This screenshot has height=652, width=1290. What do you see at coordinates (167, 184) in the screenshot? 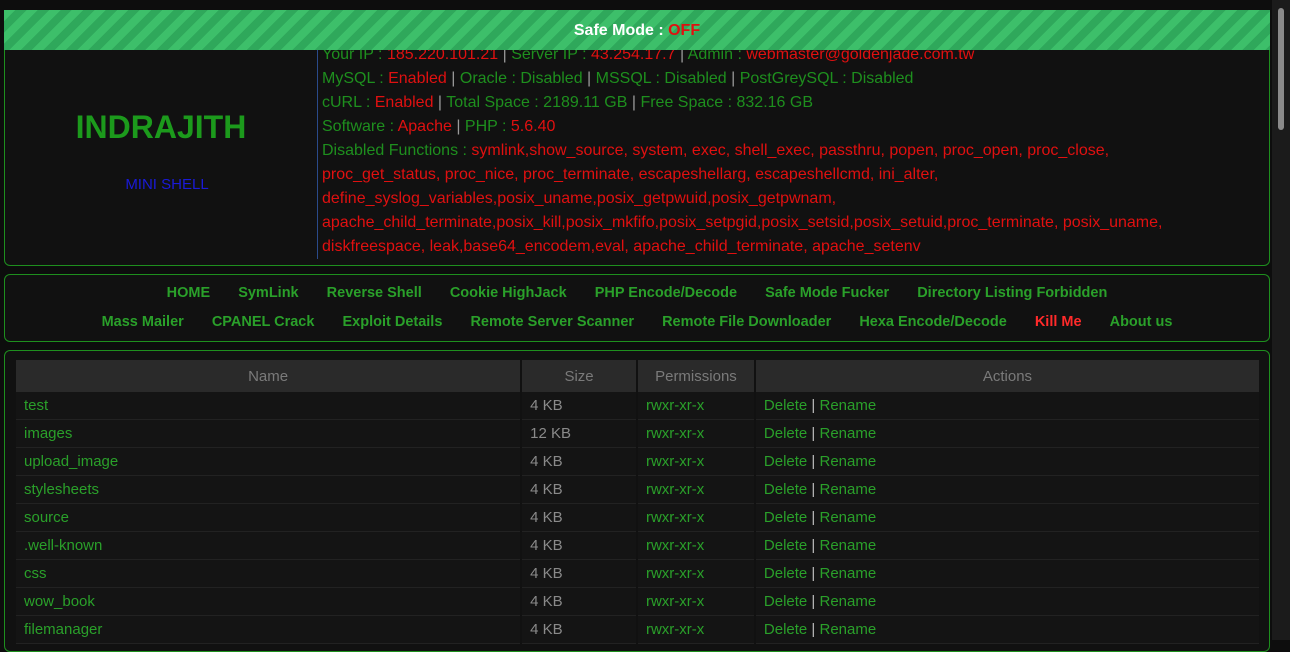
I see `brand-subtitle: MINI SHELL` at bounding box center [167, 184].